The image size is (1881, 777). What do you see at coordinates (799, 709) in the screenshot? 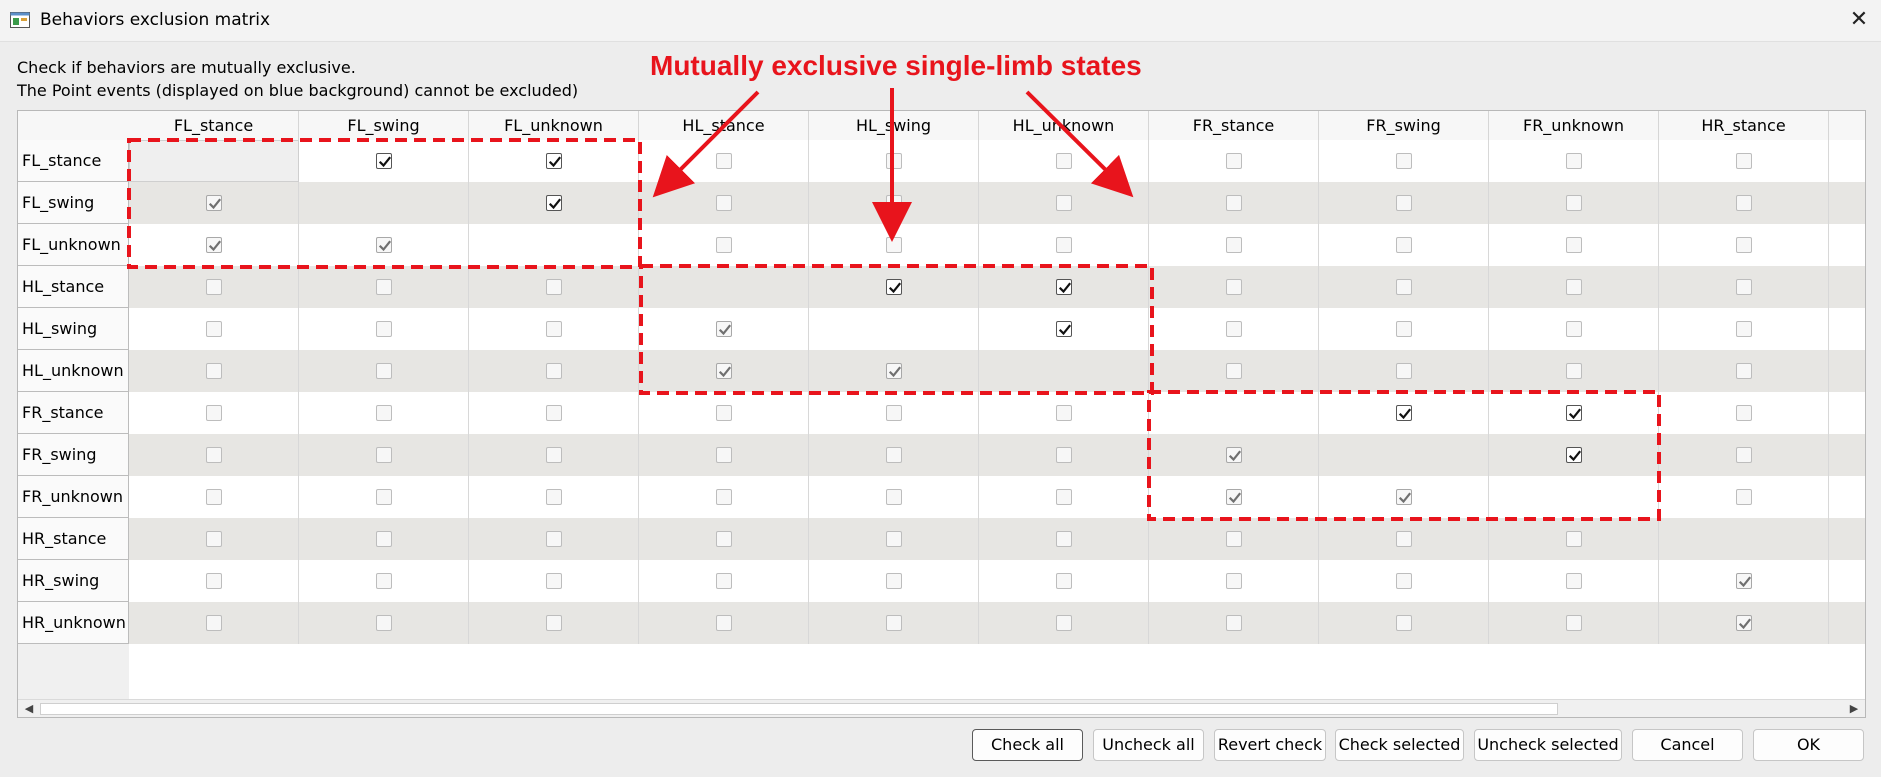
I see `scrollbar-thumb` at bounding box center [799, 709].